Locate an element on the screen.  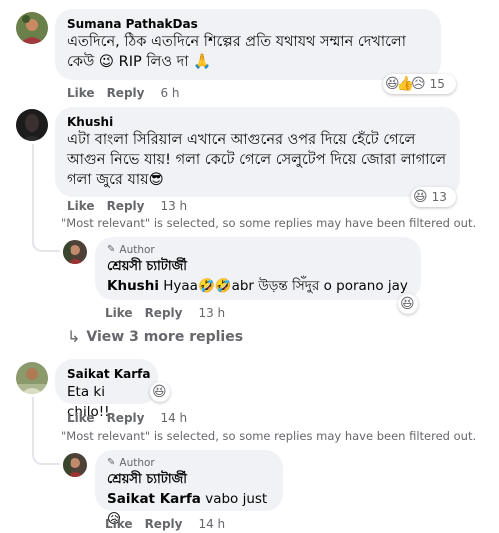
reaction-count: 15 is located at coordinates (437, 84).